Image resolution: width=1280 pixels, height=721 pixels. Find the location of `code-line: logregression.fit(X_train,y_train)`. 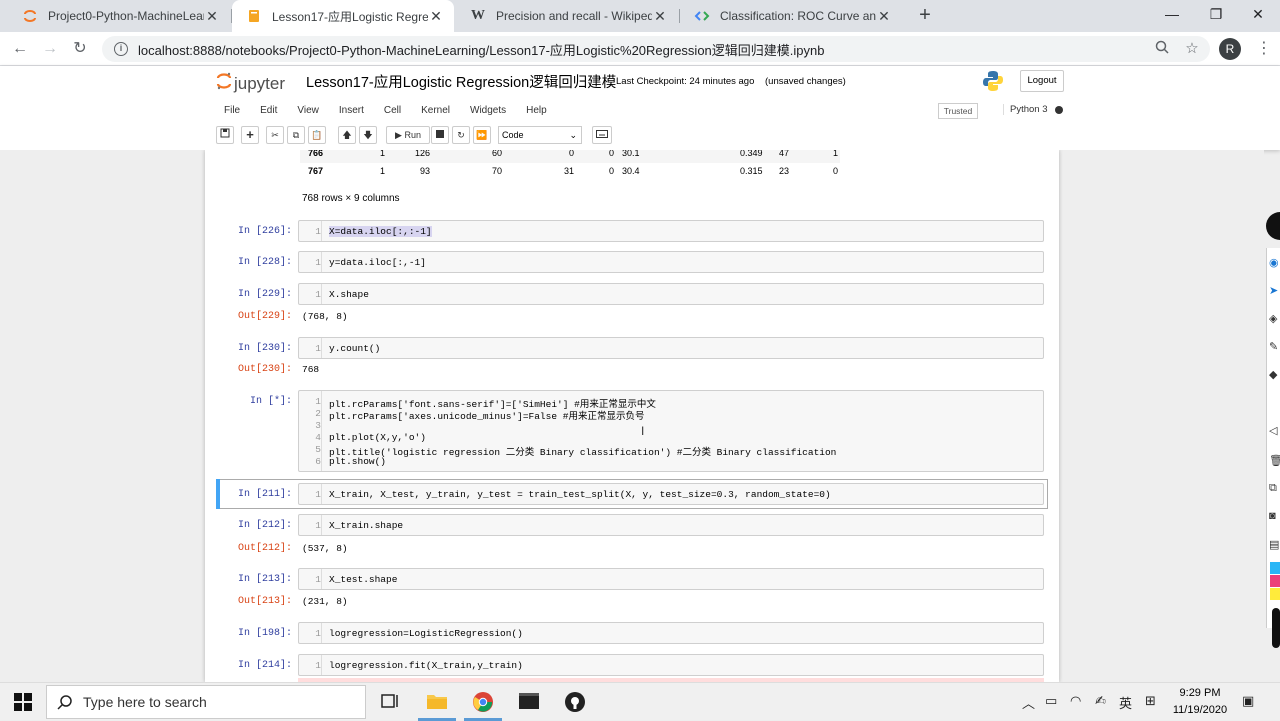

code-line: logregression.fit(X_train,y_train) is located at coordinates (426, 665).